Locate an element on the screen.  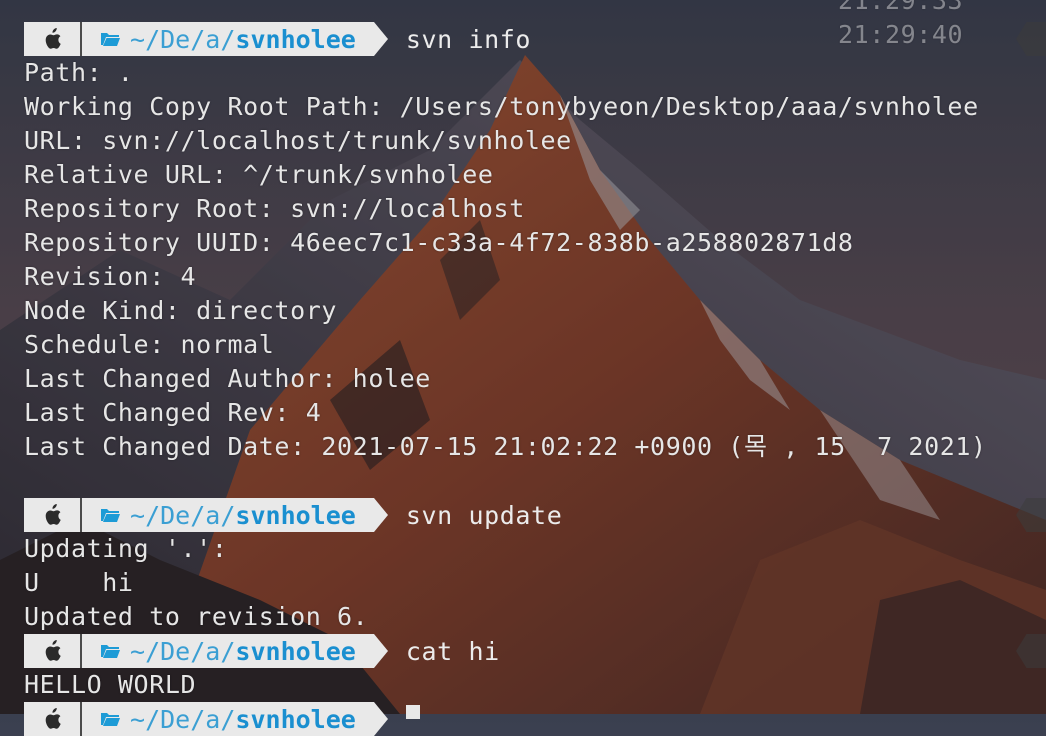
command-text: svn info is located at coordinates (468, 39).